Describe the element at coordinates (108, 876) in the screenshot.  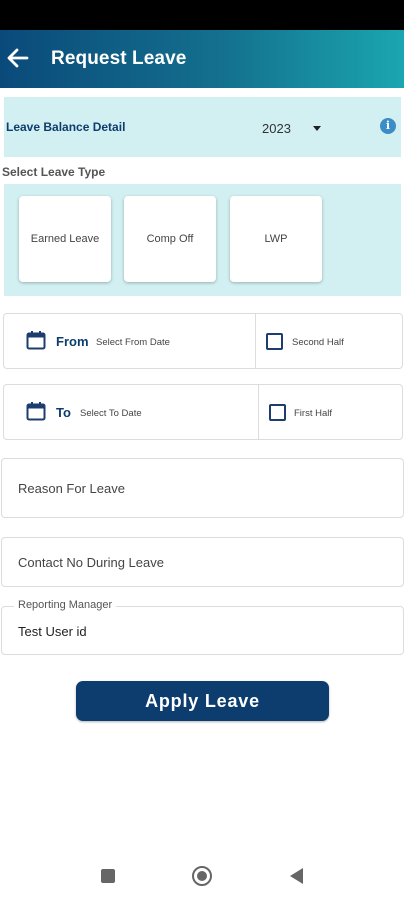
I see `recent-apps-icon` at that location.